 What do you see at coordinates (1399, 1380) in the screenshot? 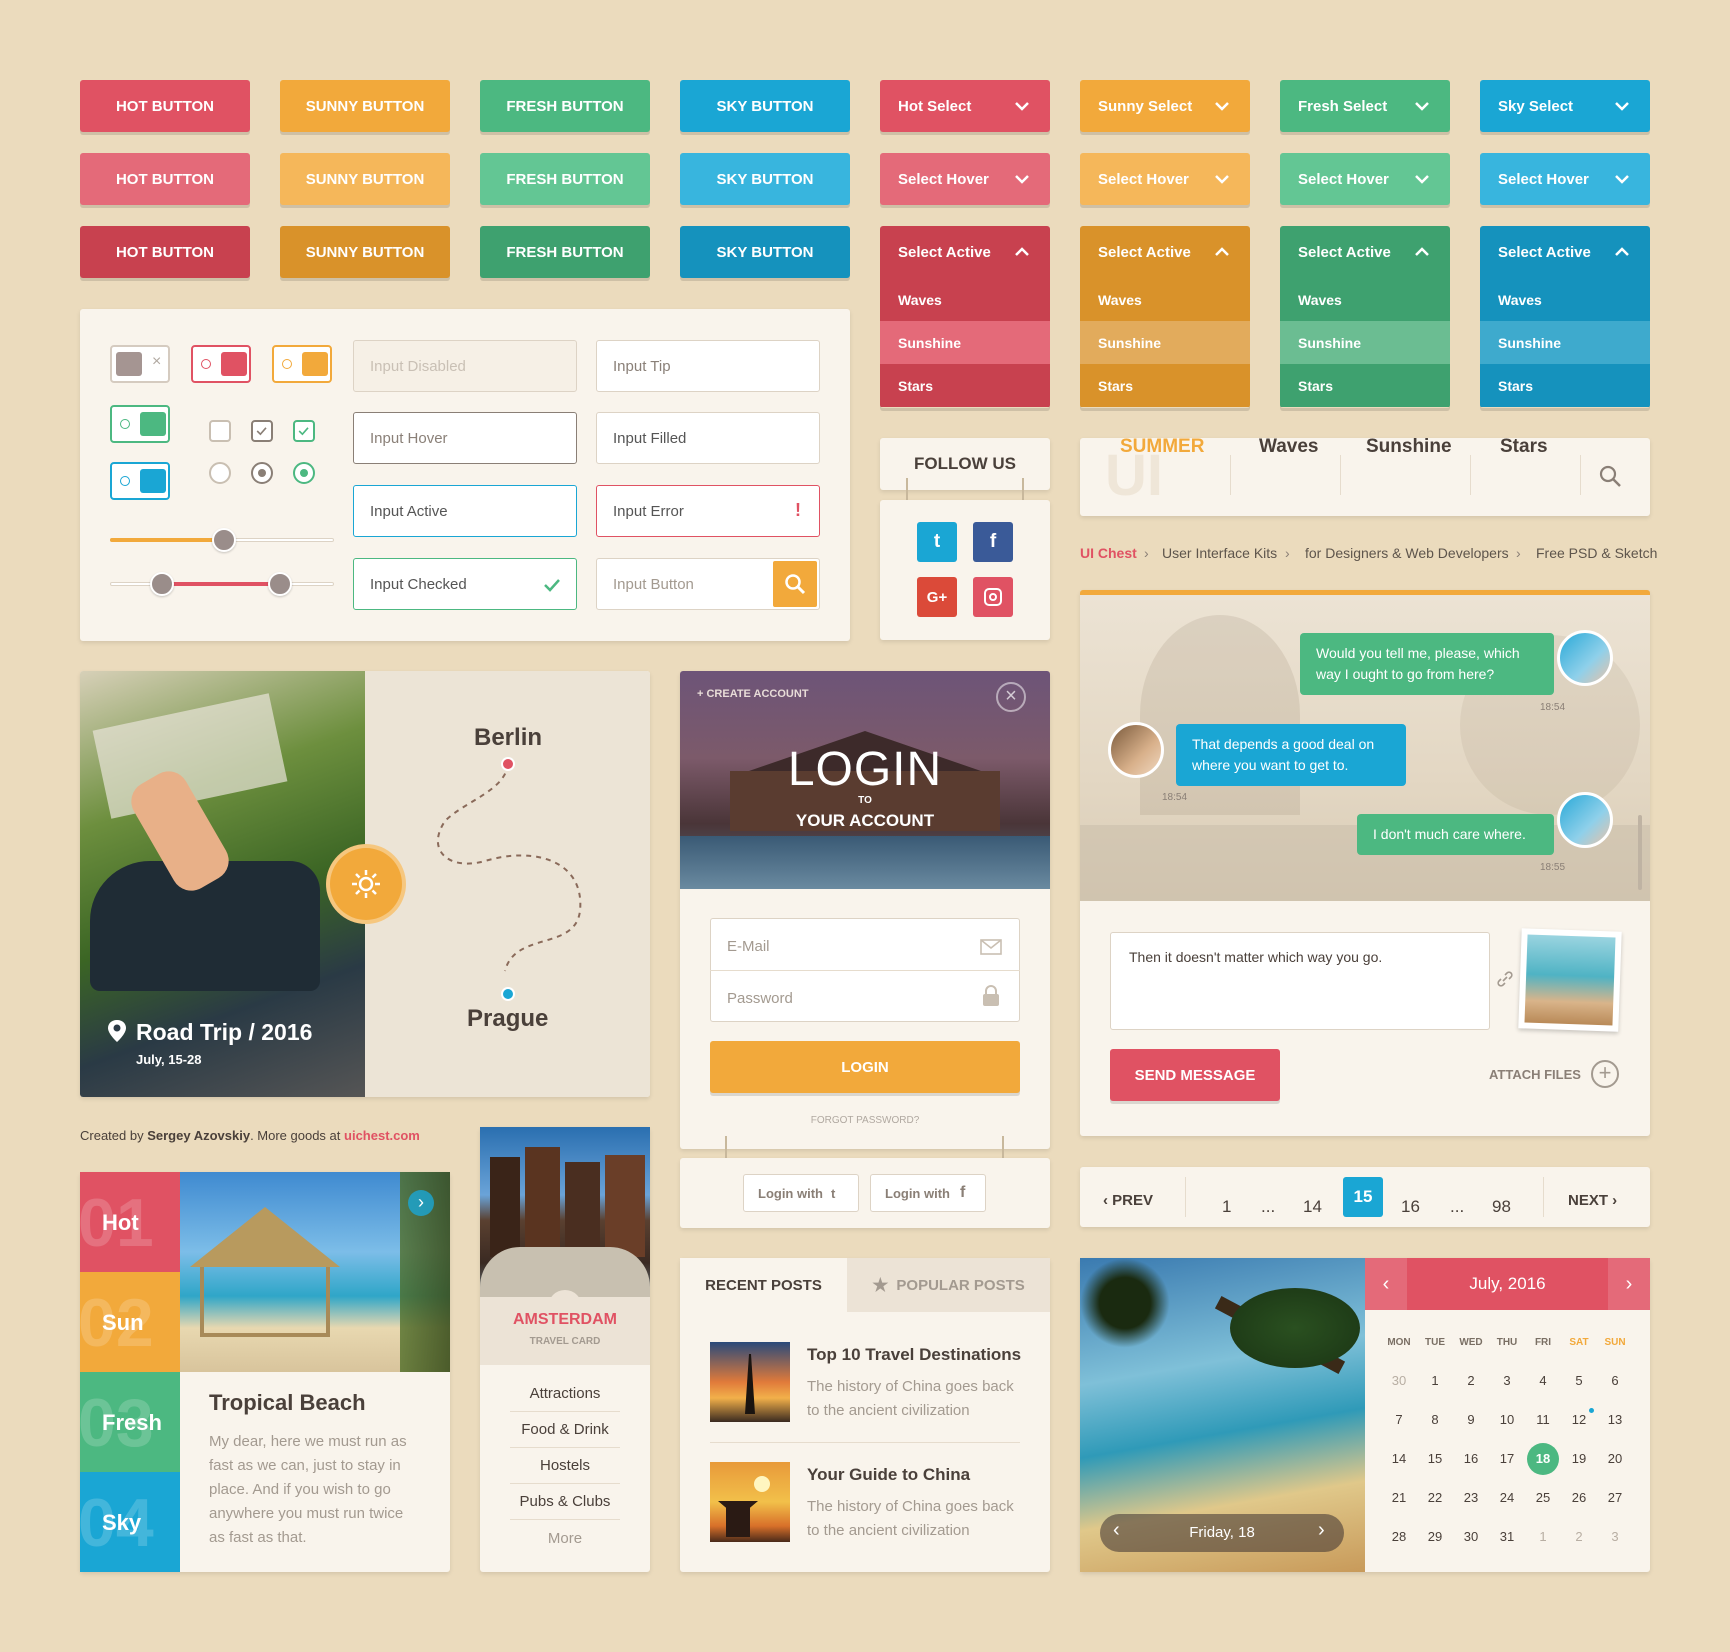
I see `calendar-day: 30` at bounding box center [1399, 1380].